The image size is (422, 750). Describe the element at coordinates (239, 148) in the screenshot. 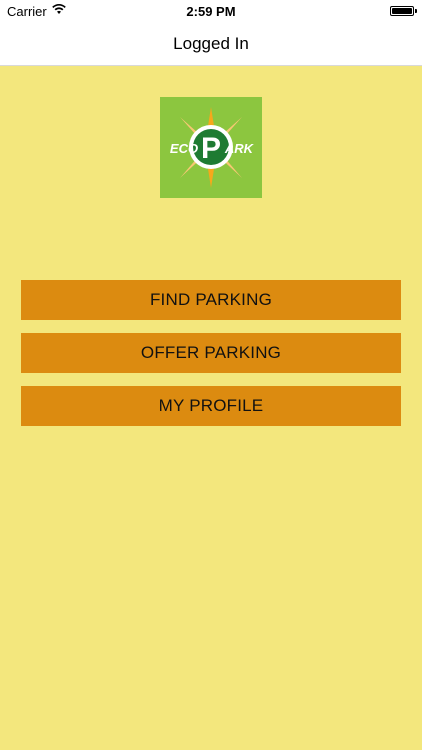

I see `logo-text-right: ARK` at that location.